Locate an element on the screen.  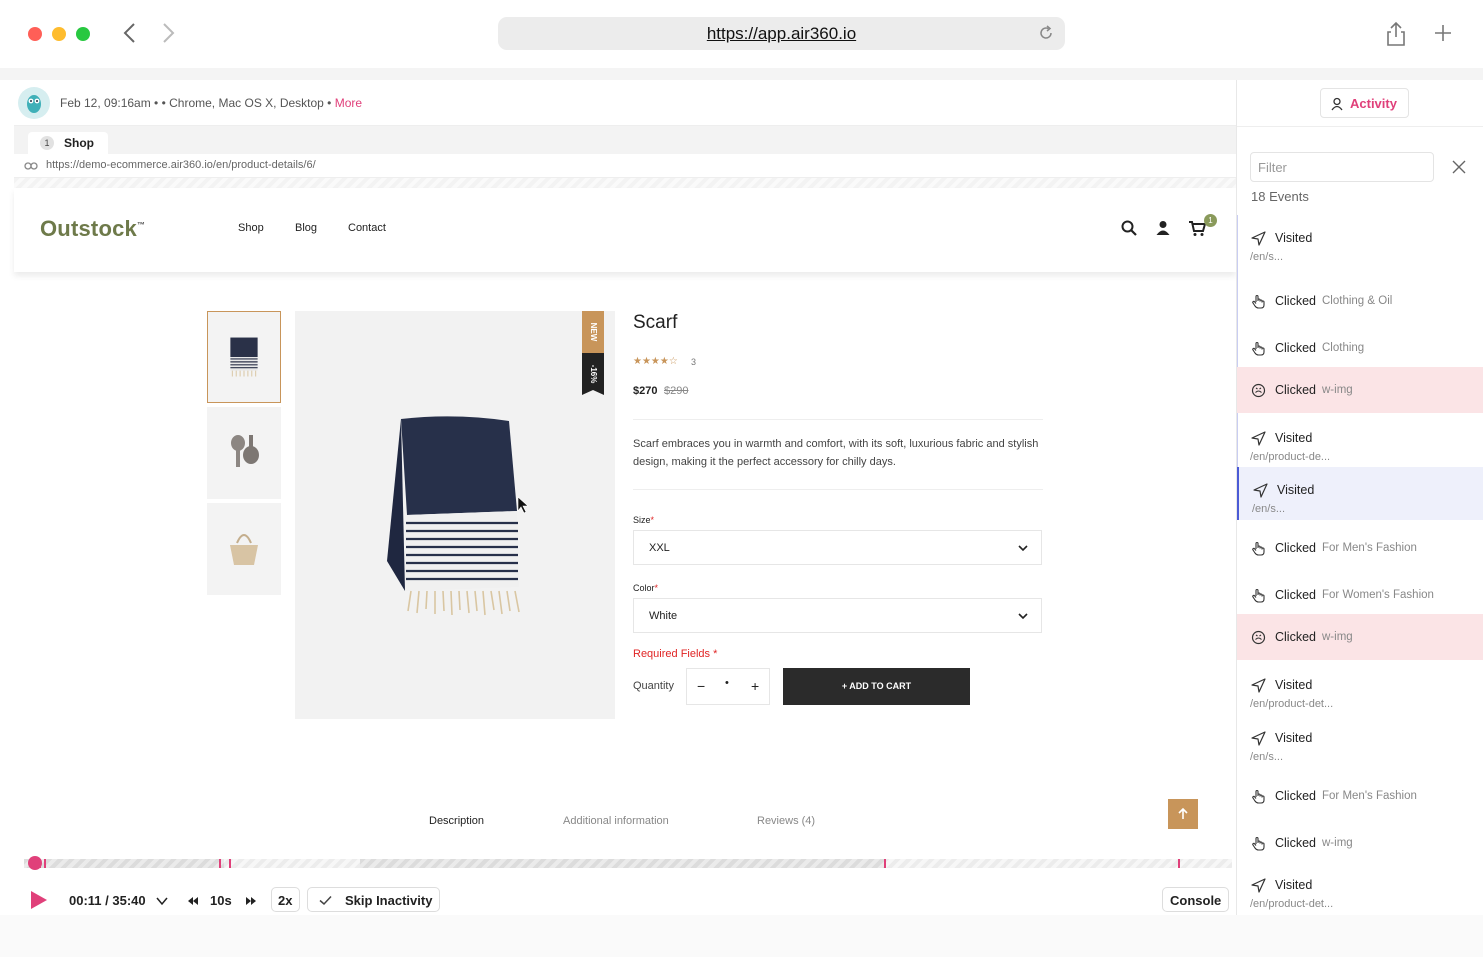
sidebar-divider is located at coordinates (1360, 126).